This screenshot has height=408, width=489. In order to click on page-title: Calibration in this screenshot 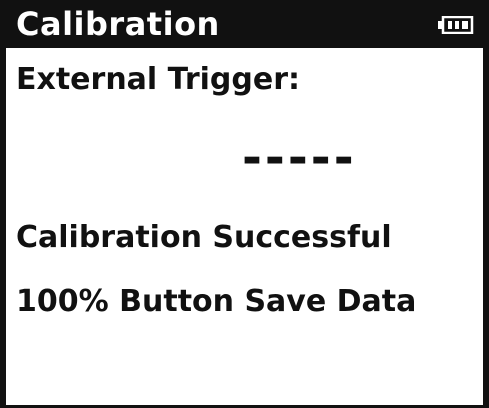, I will do `click(118, 24)`.